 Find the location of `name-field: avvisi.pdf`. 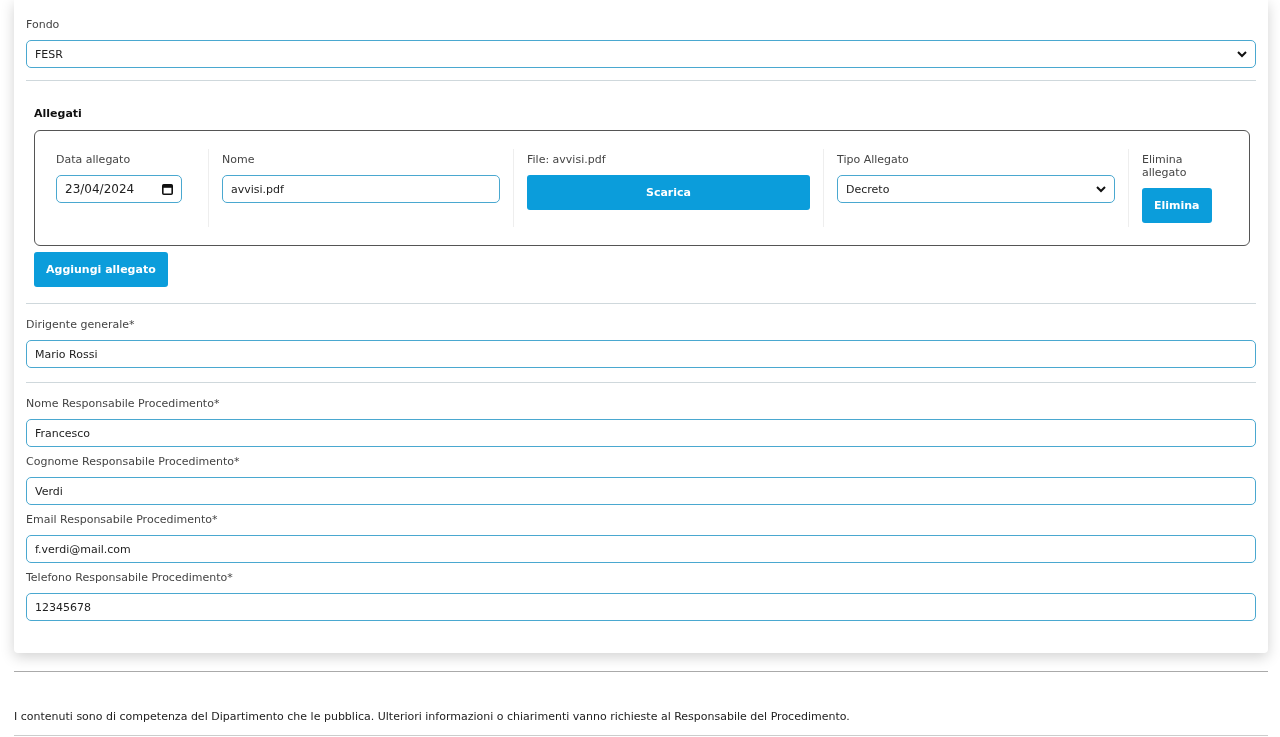

name-field: avvisi.pdf is located at coordinates (361, 189).